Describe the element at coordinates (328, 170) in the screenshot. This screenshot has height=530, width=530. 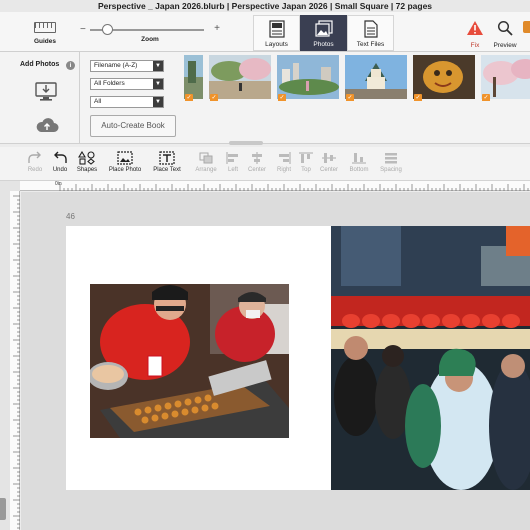
I see `align-middle-label: Center` at that location.